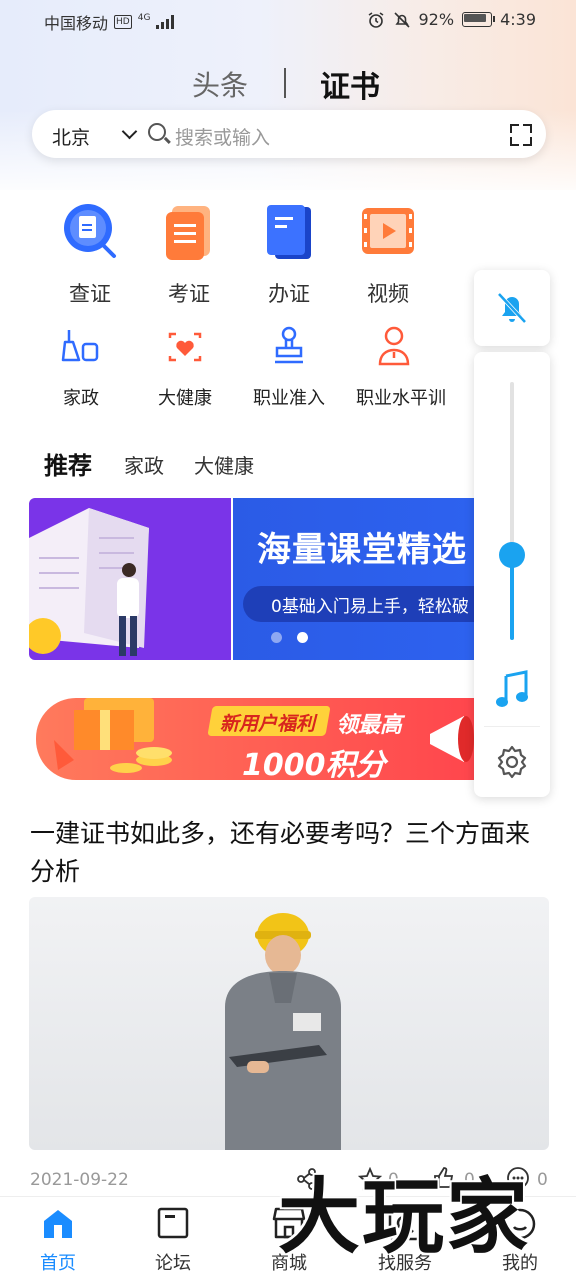 This screenshot has width=576, height=1281. Describe the element at coordinates (283, 1031) in the screenshot. I see `worker-photo` at that location.